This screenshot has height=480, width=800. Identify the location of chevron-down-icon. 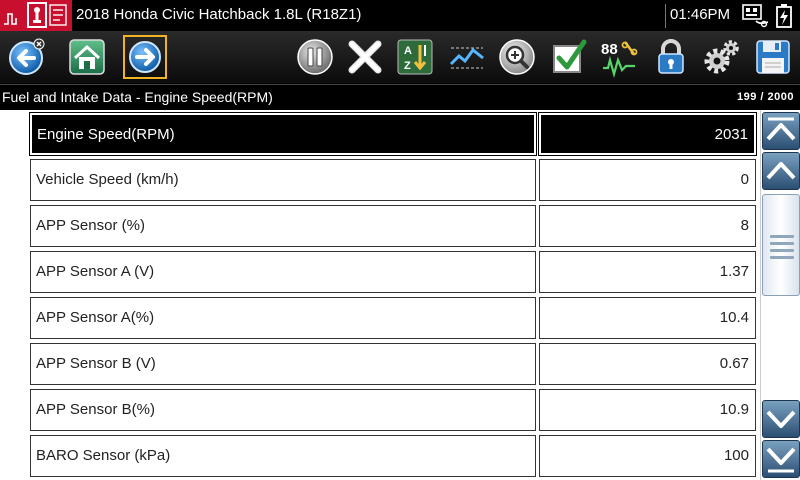
(781, 419).